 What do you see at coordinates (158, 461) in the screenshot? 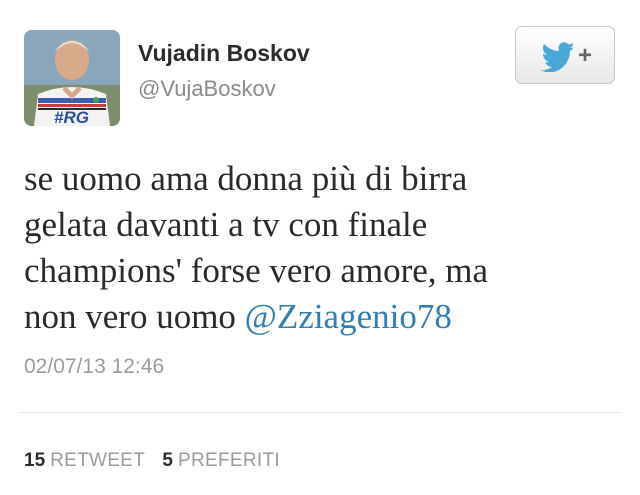
I see `tweet-stats: 15 RETWEET 5 PREFERITI` at bounding box center [158, 461].